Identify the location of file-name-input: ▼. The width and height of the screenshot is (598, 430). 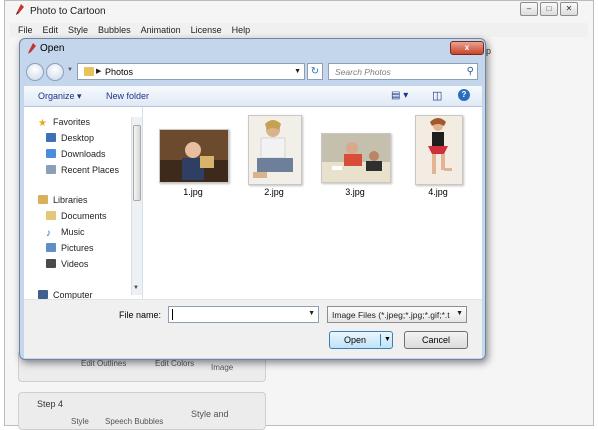
(243, 314).